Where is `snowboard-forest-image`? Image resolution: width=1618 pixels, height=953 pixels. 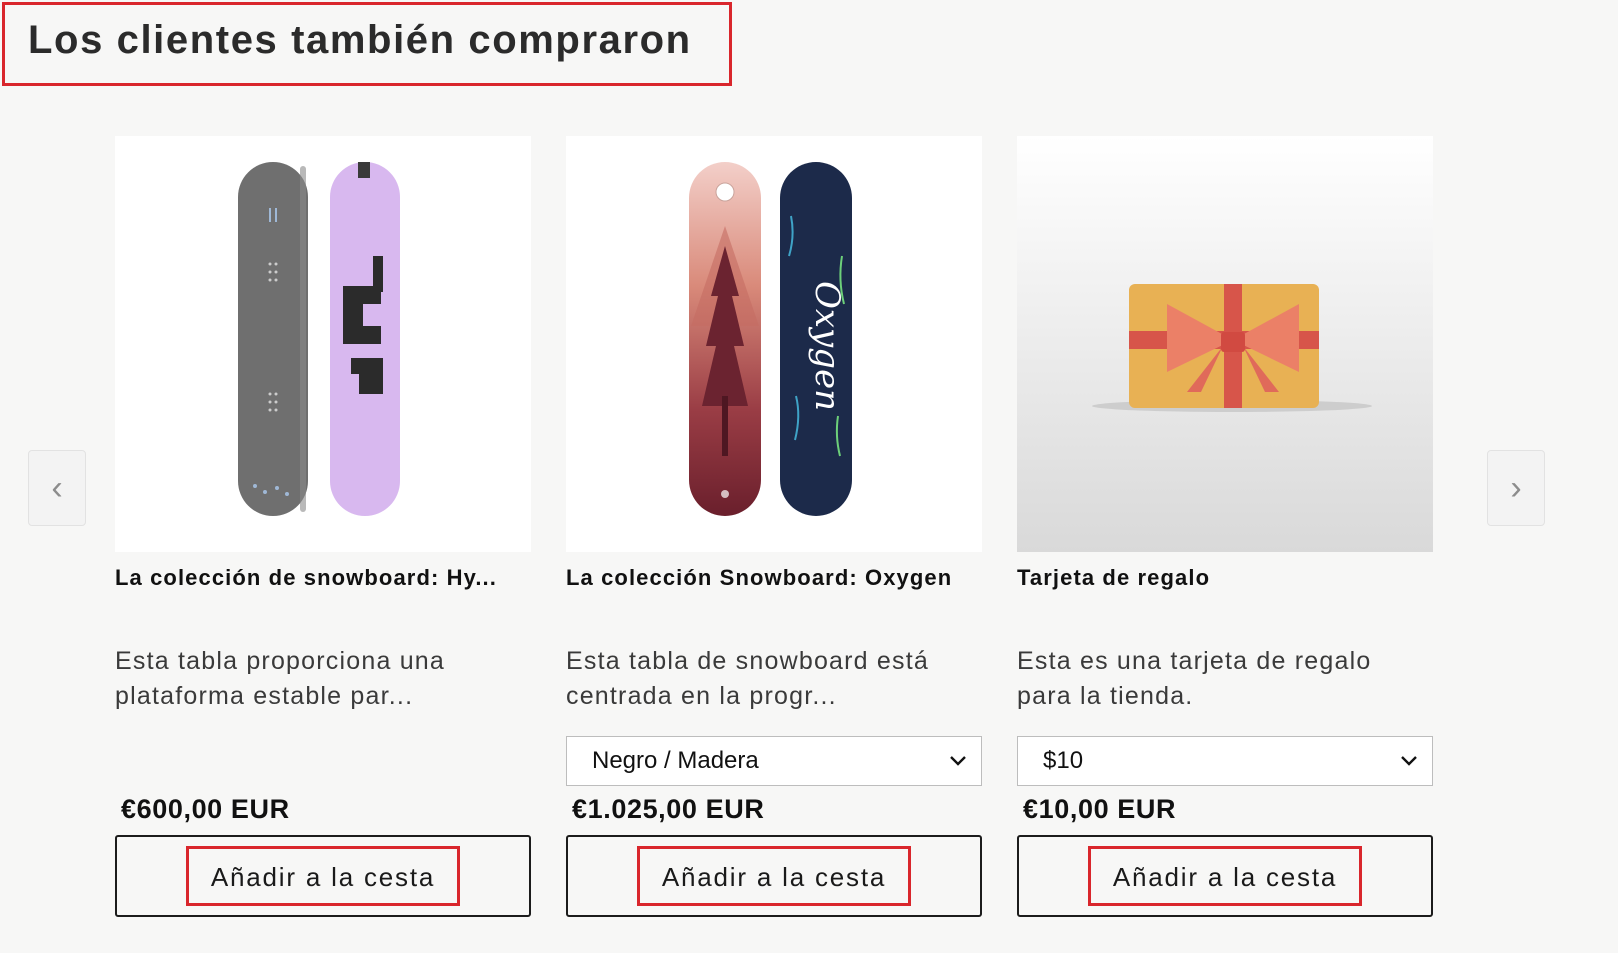 snowboard-forest-image is located at coordinates (725, 339).